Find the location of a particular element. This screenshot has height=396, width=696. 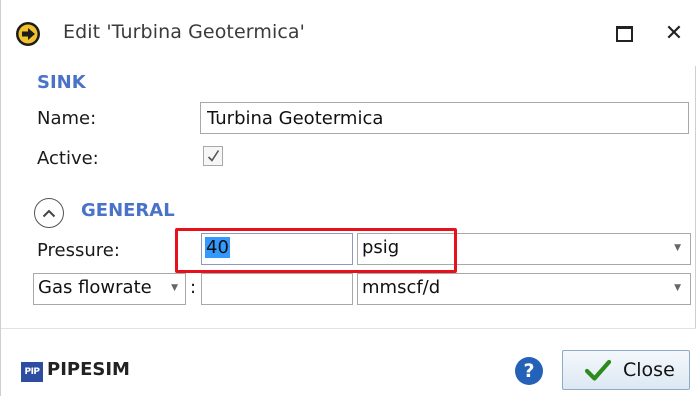

gas-flowrate-input is located at coordinates (277, 289).